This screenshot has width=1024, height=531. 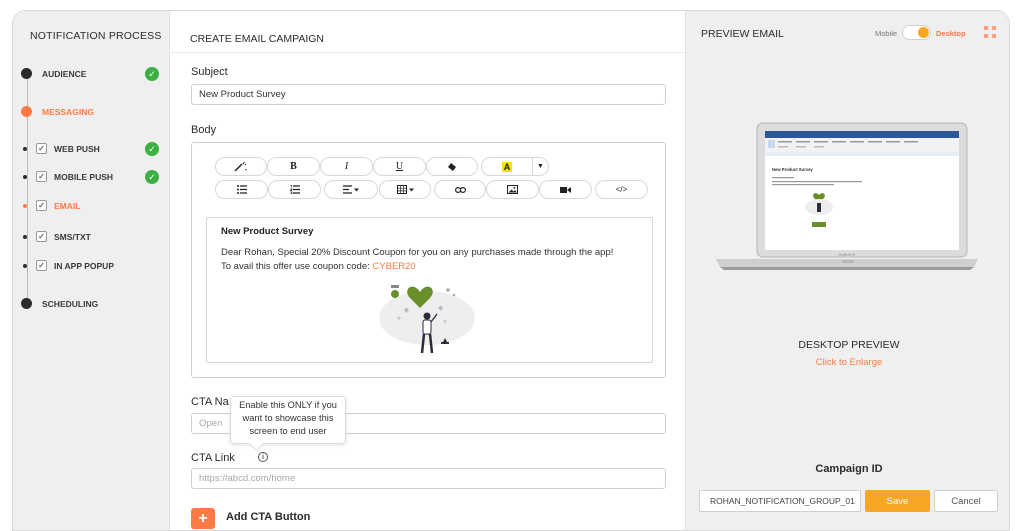 I want to click on code-view-button: </>, so click(x=621, y=189).